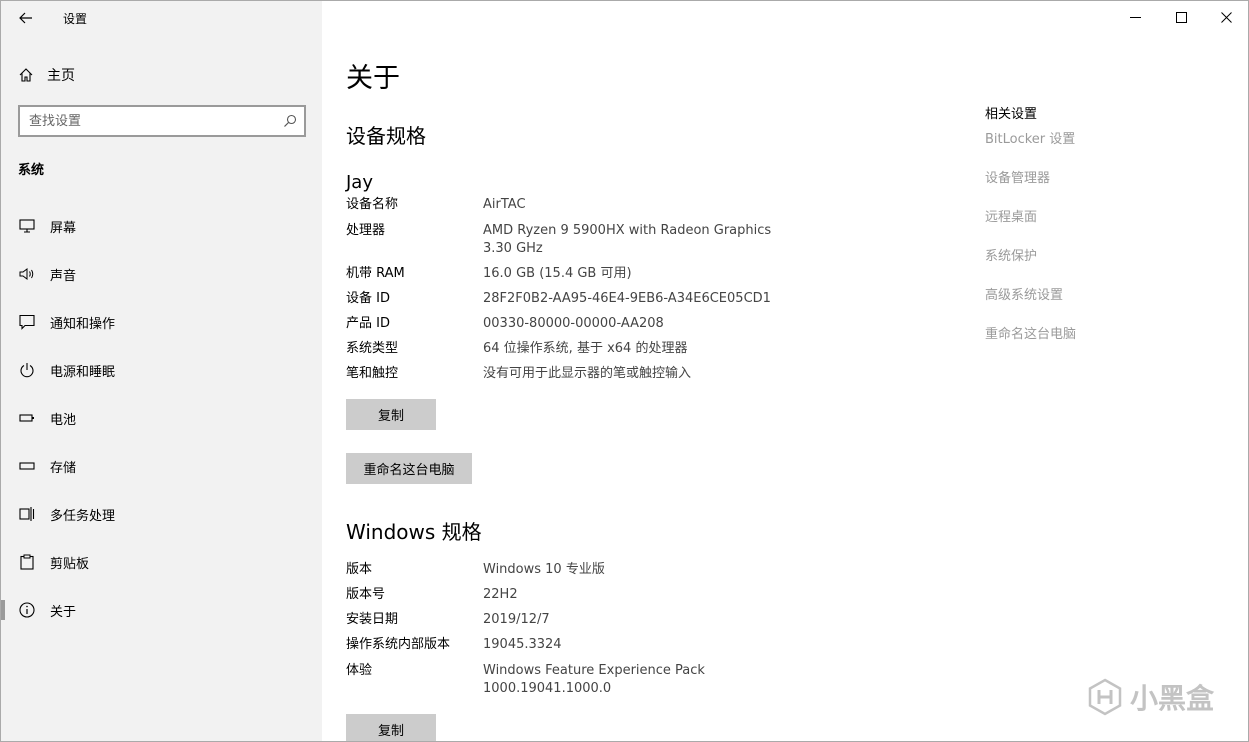 The width and height of the screenshot is (1249, 742). What do you see at coordinates (290, 121) in the screenshot?
I see `search-icon` at bounding box center [290, 121].